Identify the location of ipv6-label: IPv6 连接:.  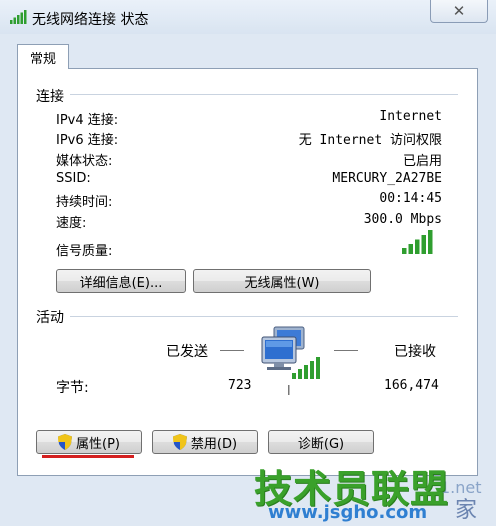
(87, 140).